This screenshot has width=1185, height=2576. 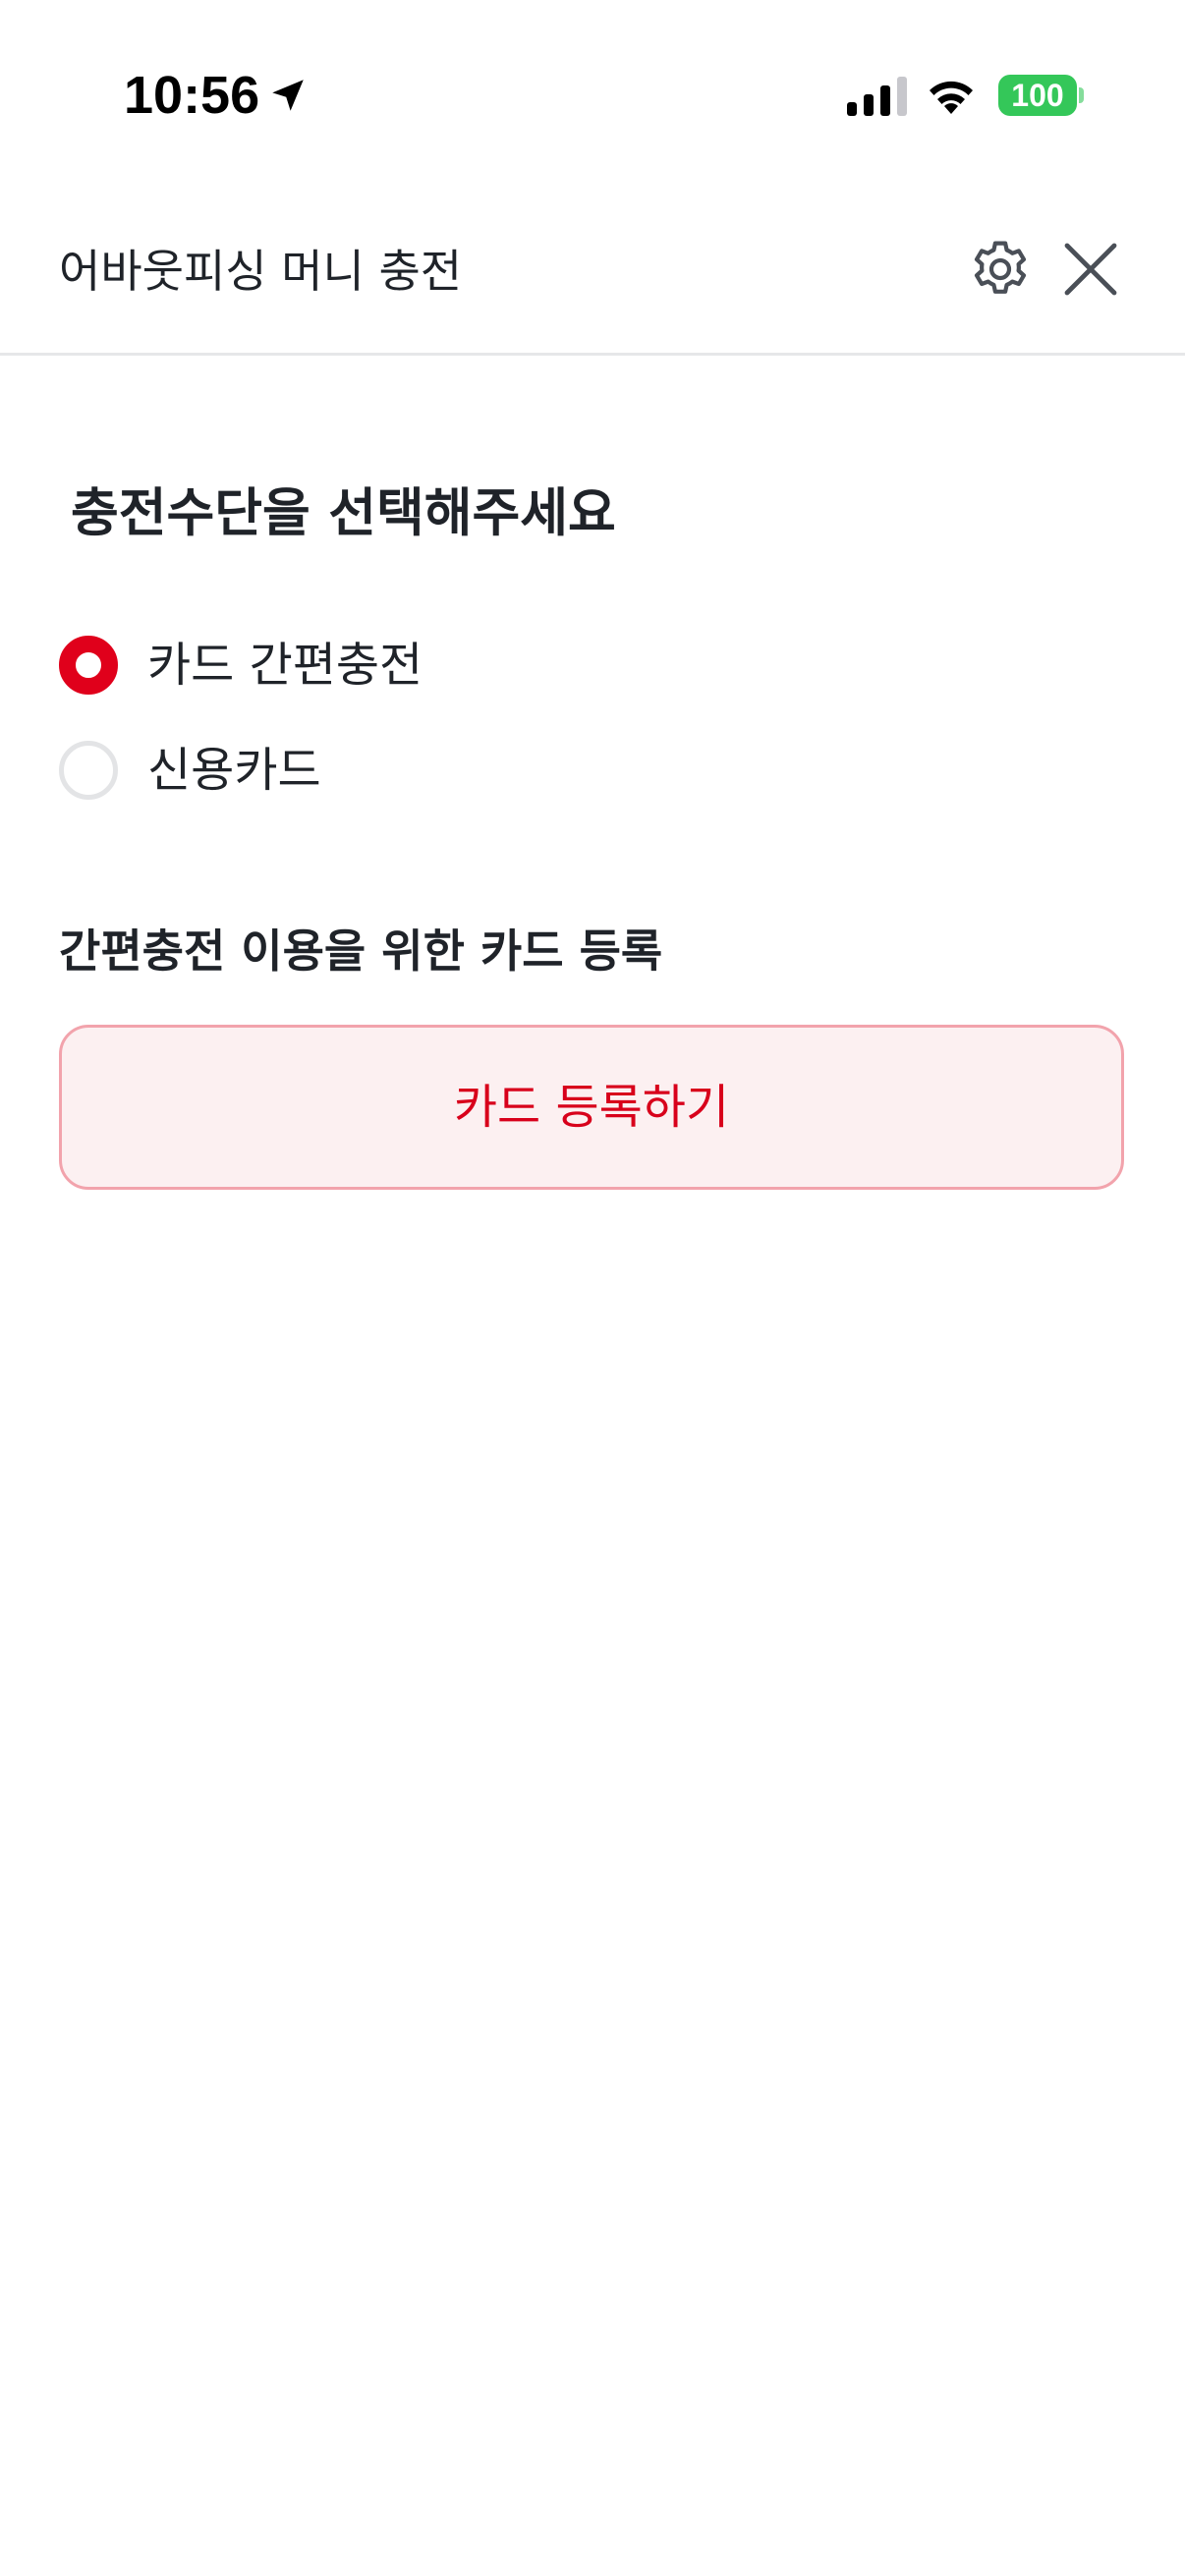 I want to click on gear-icon, so click(x=1001, y=269).